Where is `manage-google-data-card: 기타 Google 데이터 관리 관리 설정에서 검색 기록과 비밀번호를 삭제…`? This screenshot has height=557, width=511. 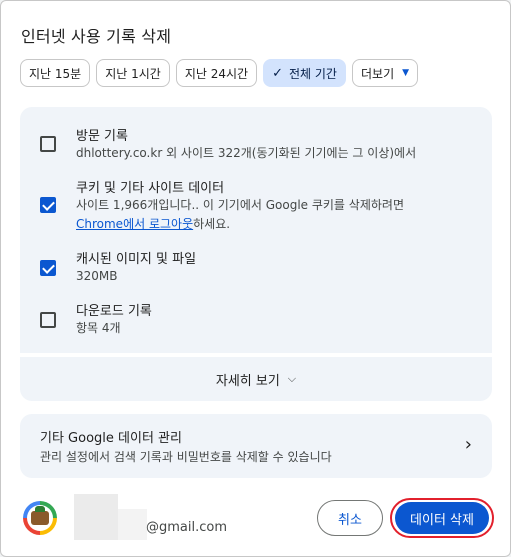
manage-google-data-card: 기타 Google 데이터 관리 관리 설정에서 검색 기록과 비밀번호를 삭제… is located at coordinates (256, 446).